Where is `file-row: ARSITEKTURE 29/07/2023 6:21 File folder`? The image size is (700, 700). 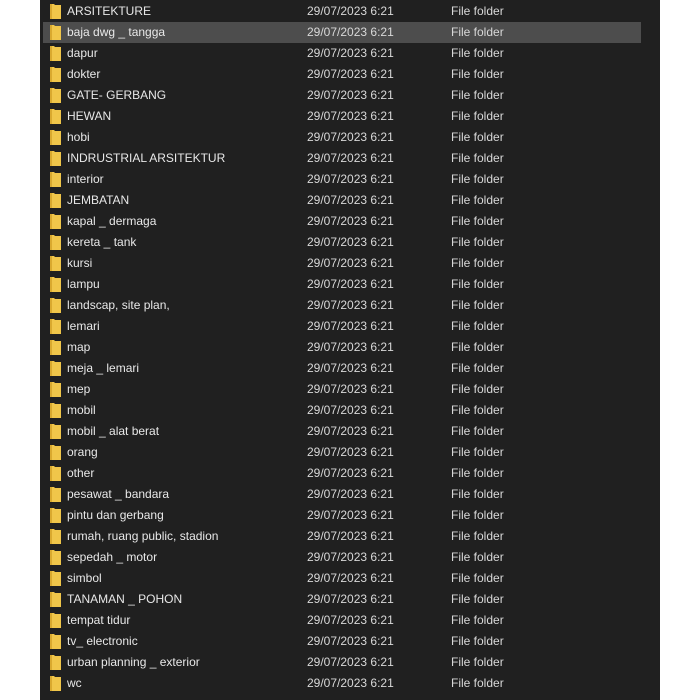 file-row: ARSITEKTURE 29/07/2023 6:21 File folder is located at coordinates (350, 11).